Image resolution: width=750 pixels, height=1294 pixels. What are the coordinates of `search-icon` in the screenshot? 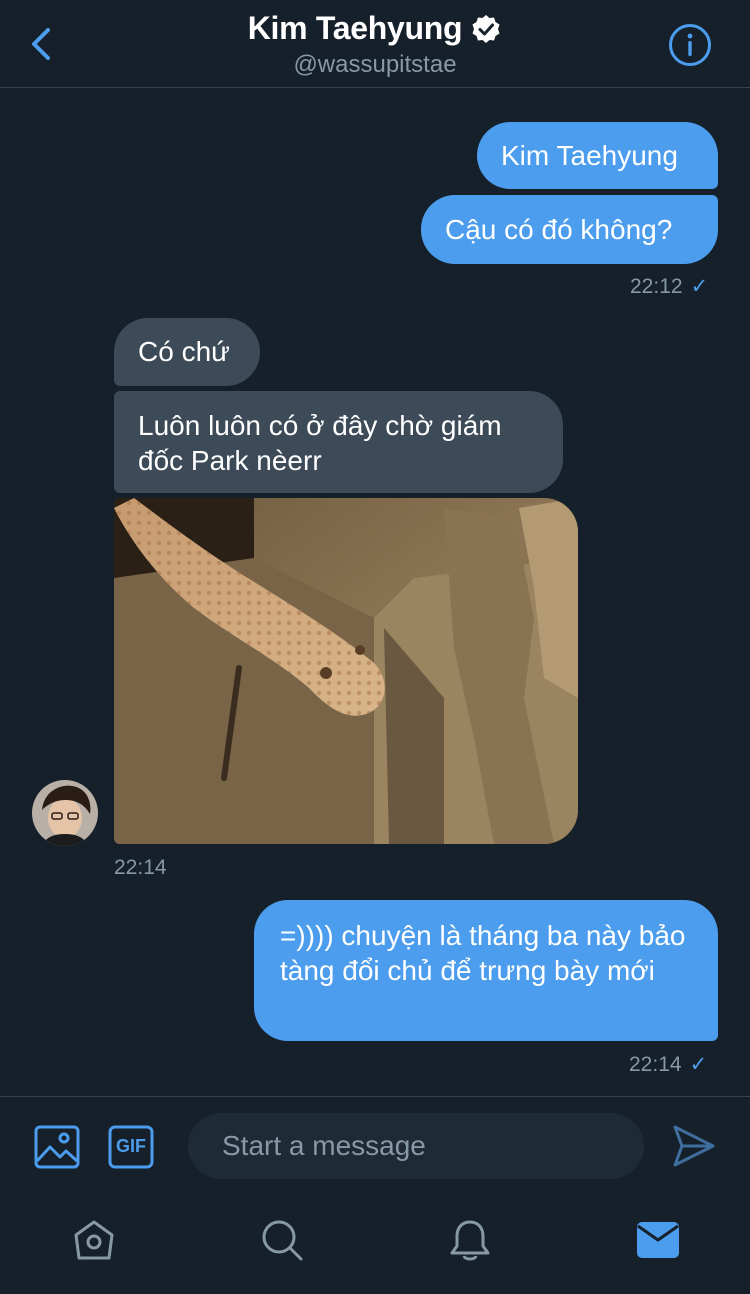 It's located at (282, 1240).